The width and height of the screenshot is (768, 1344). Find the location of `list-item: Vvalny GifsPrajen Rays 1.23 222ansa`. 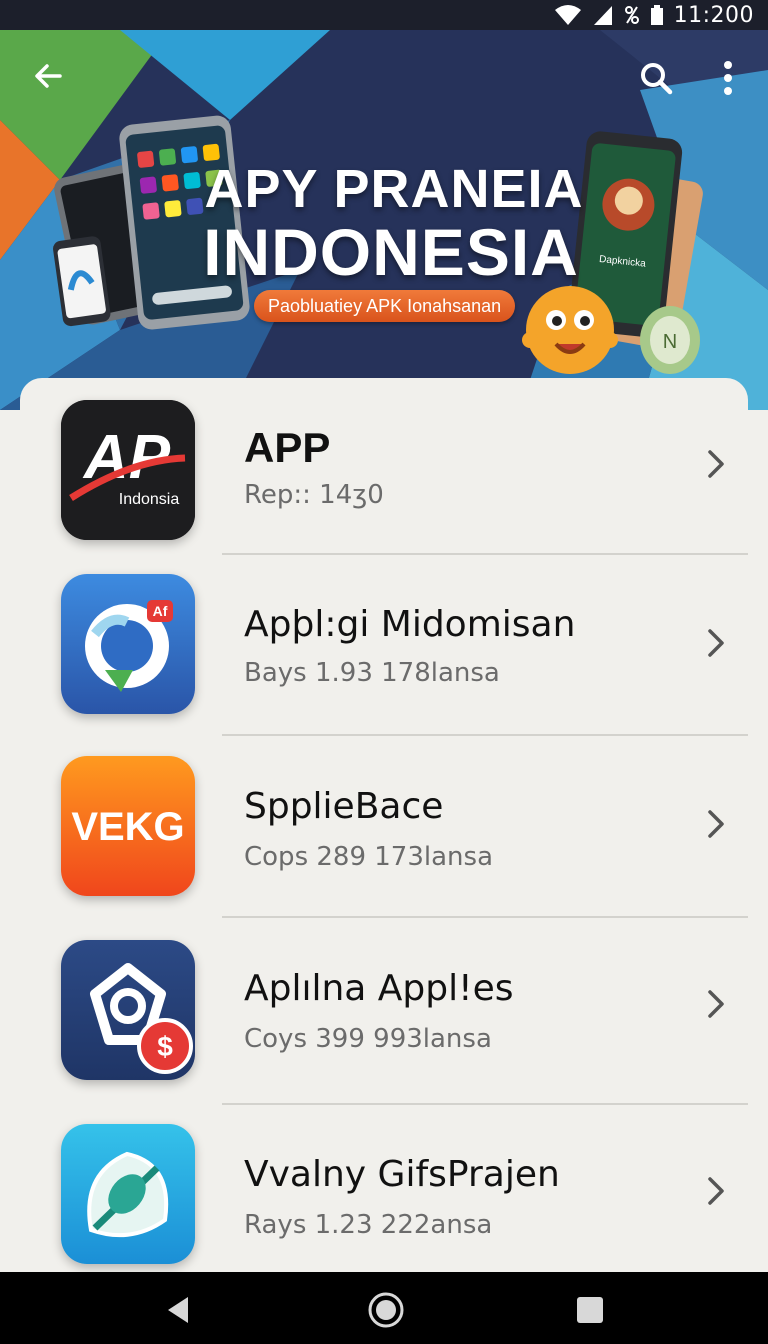

list-item: Vvalny GifsPrajen Rays 1.23 222ansa is located at coordinates (384, 1203).